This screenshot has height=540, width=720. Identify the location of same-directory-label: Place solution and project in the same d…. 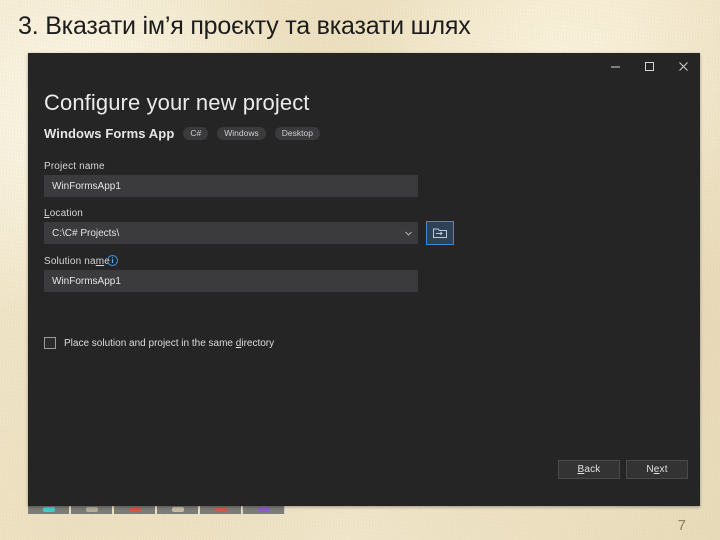
(169, 343).